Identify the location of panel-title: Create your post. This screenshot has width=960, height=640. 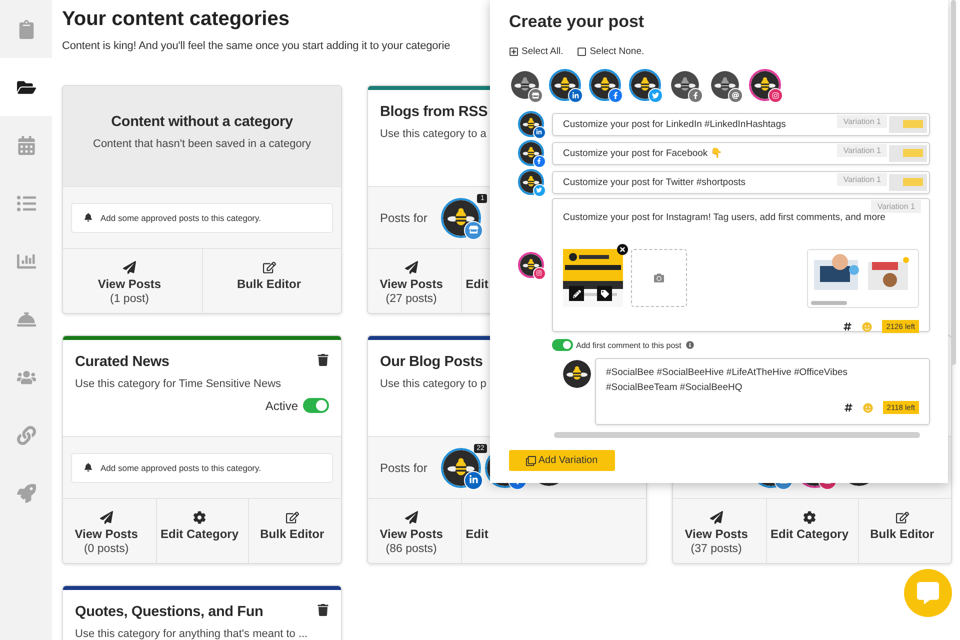
(577, 22).